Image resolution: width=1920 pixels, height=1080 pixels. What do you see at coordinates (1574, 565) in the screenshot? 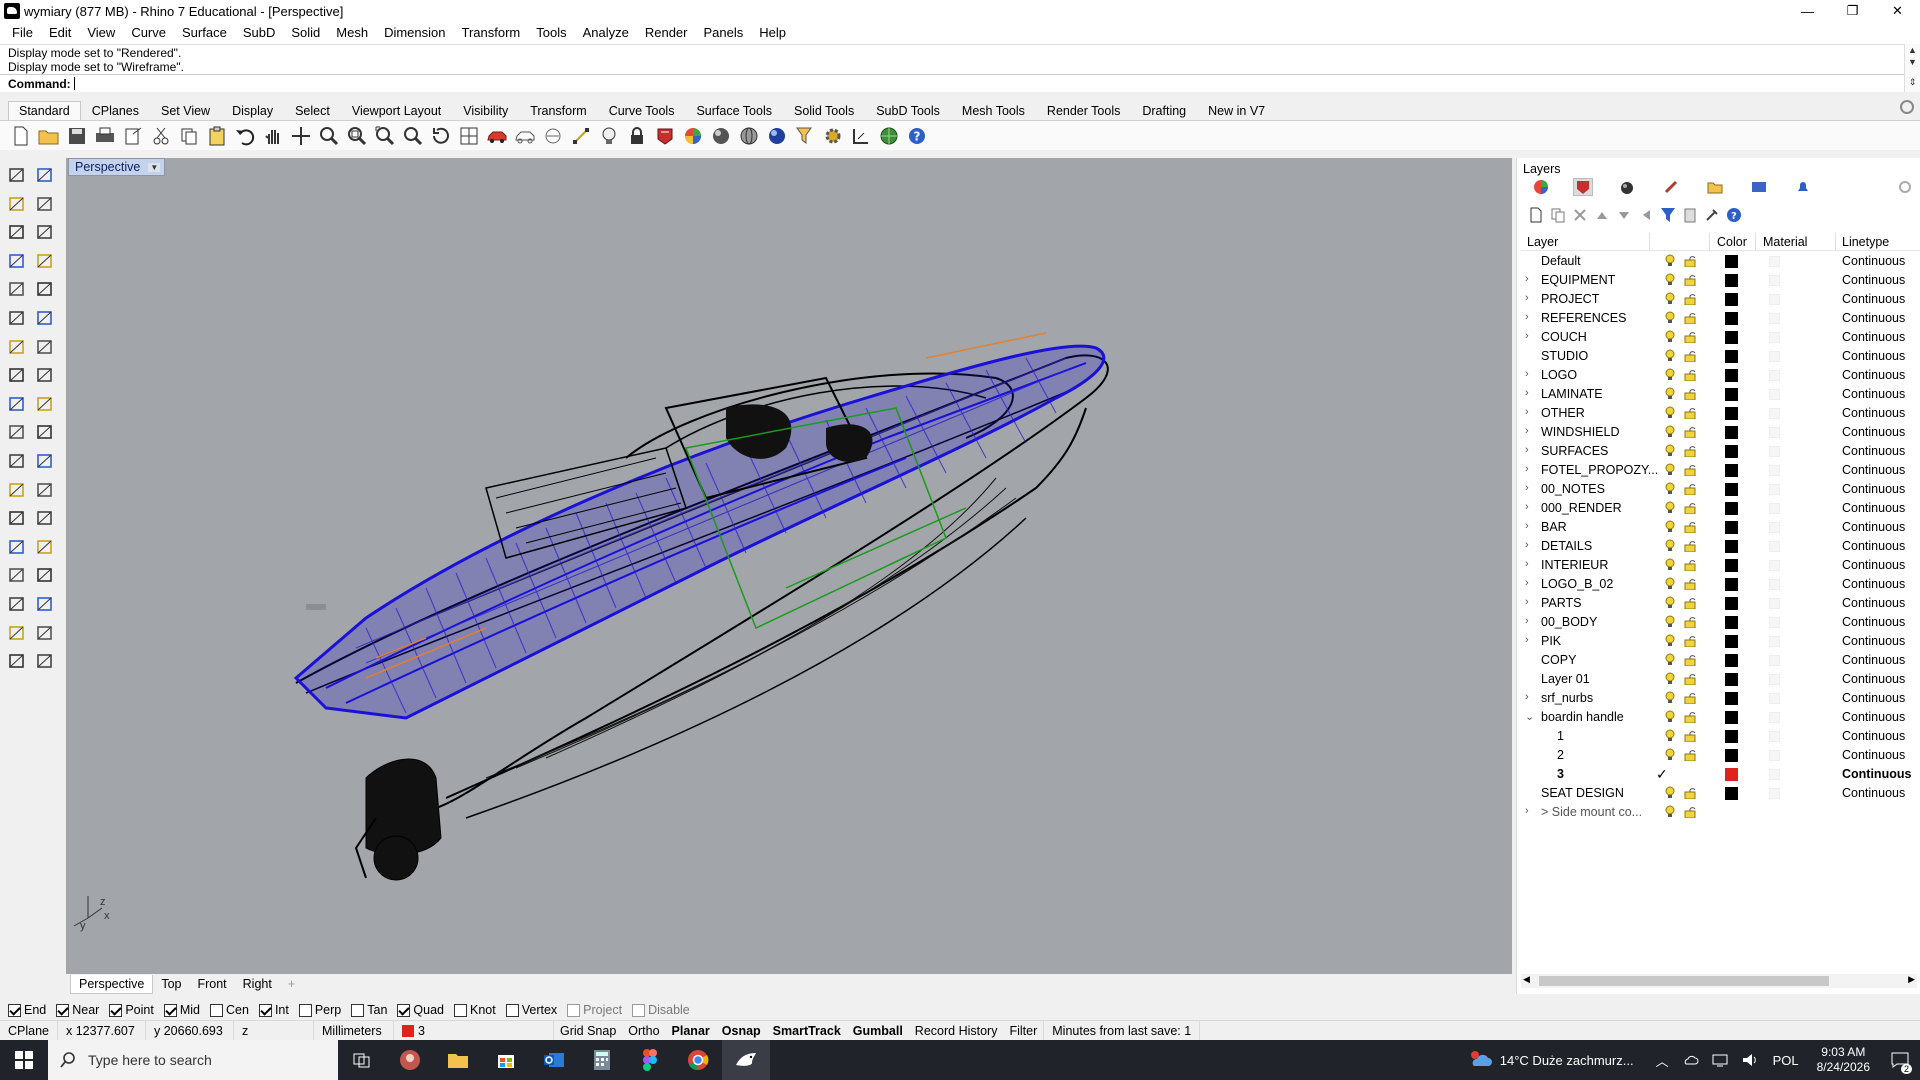
I see `layer-name: INTERIEUR` at bounding box center [1574, 565].